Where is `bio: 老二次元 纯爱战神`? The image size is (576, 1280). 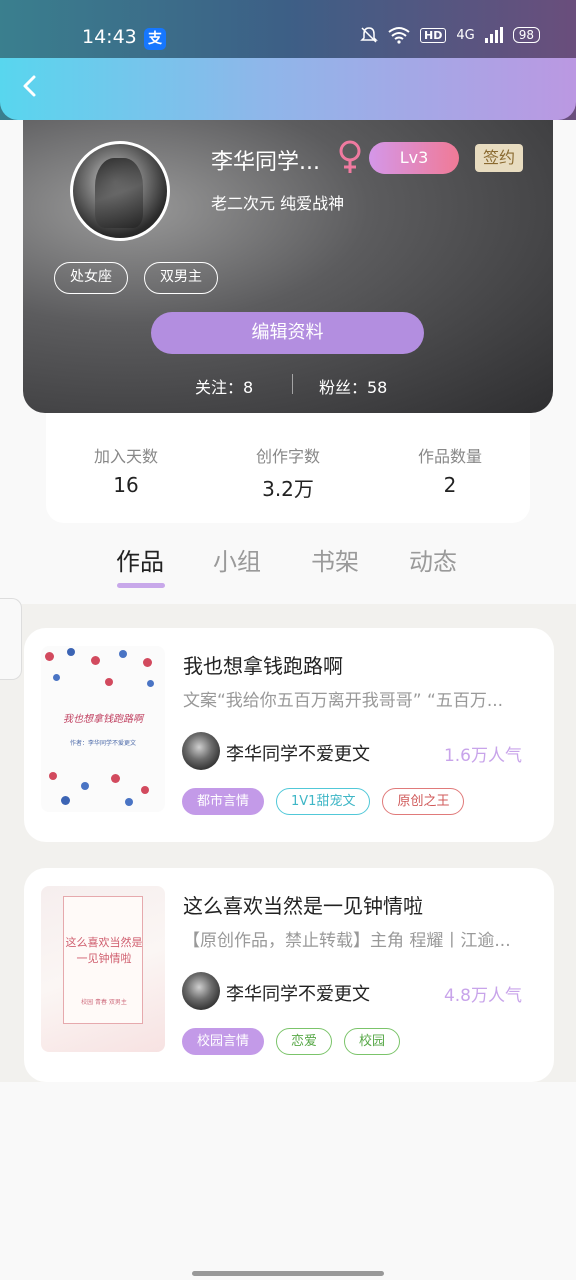
bio: 老二次元 纯爱战神 is located at coordinates (278, 203).